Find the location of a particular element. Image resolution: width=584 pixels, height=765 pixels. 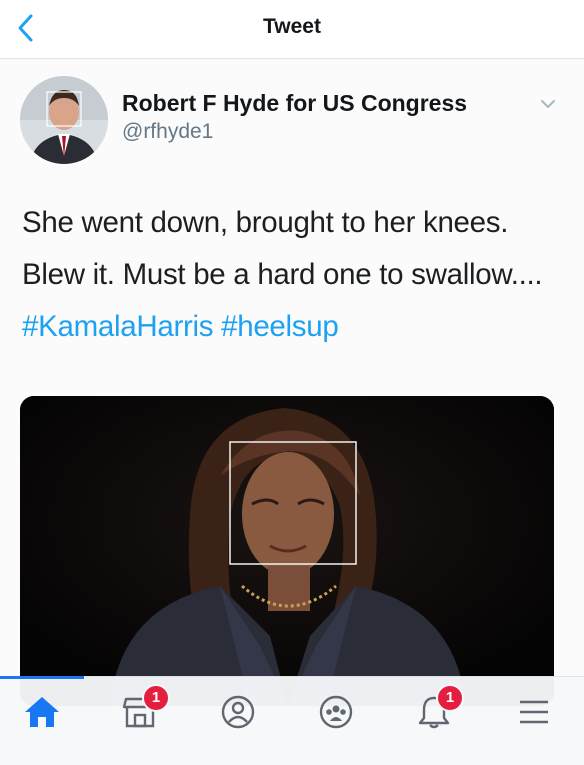

marketplace-badge: 1 is located at coordinates (156, 698).